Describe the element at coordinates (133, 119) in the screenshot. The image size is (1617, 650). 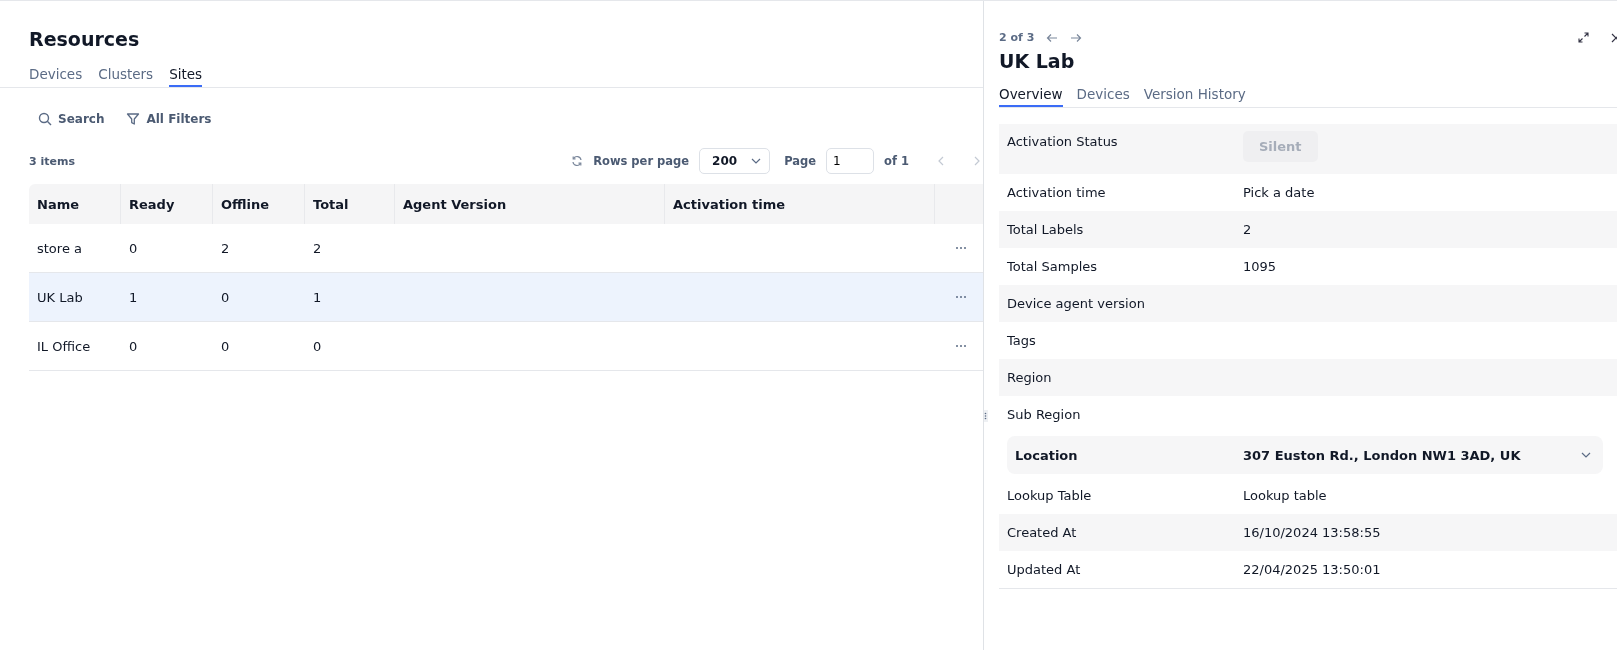
I see `filter-icon` at that location.